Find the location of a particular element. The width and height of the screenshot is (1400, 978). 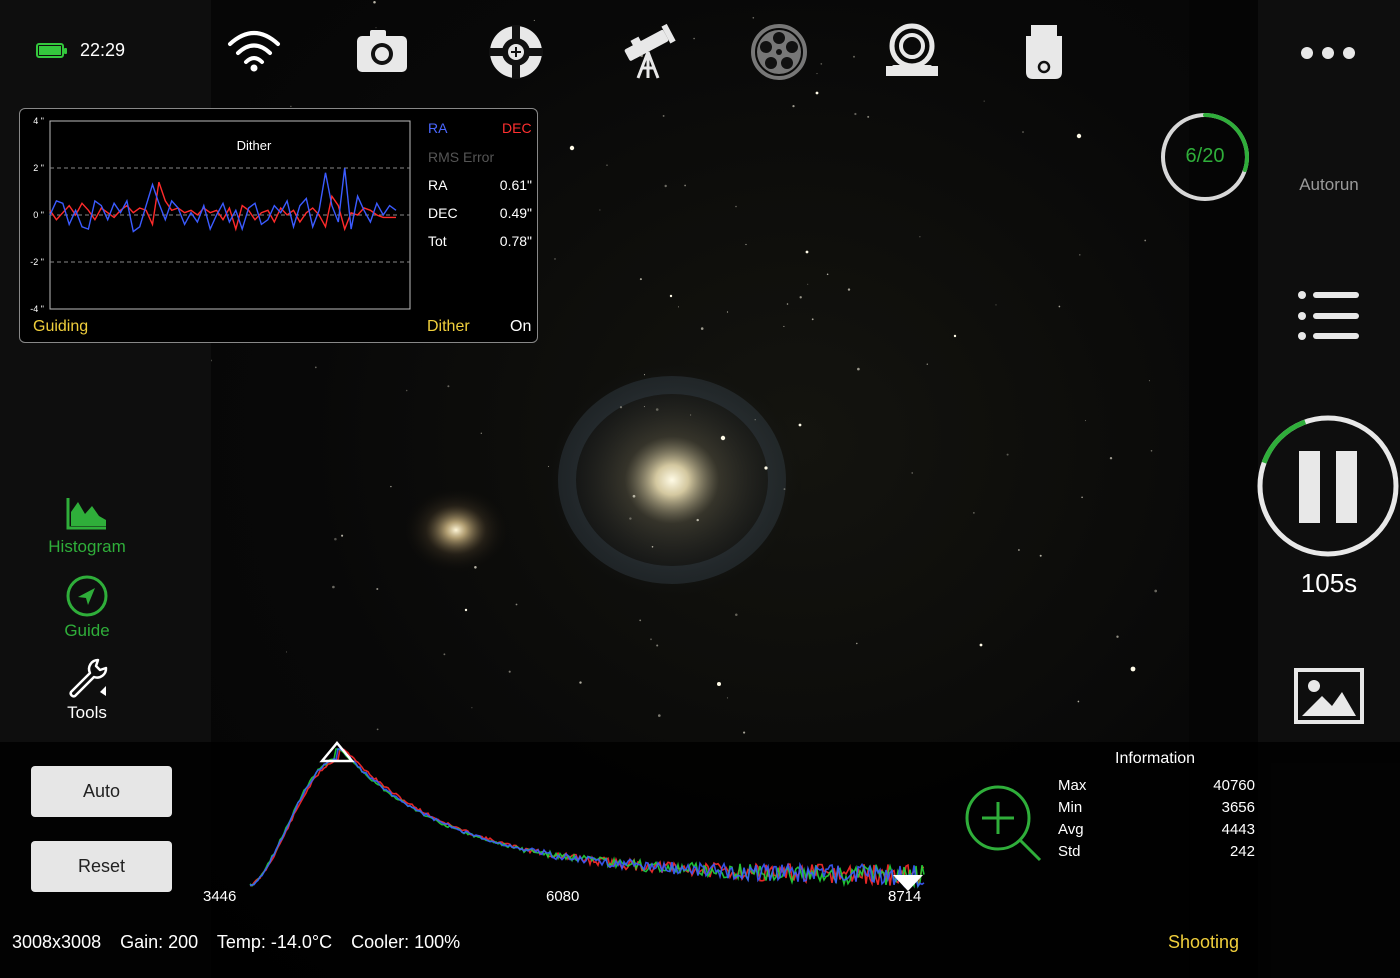

pause-button is located at coordinates (1328, 486).